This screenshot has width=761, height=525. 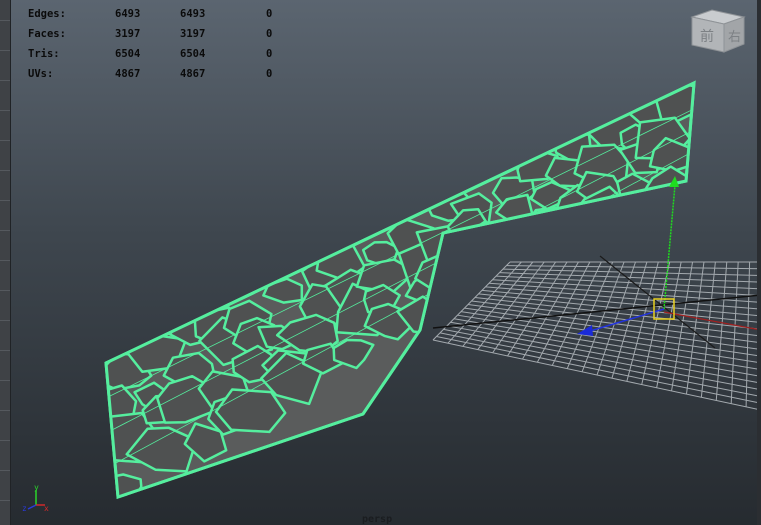 I want to click on ground-grid, so click(x=596, y=336).